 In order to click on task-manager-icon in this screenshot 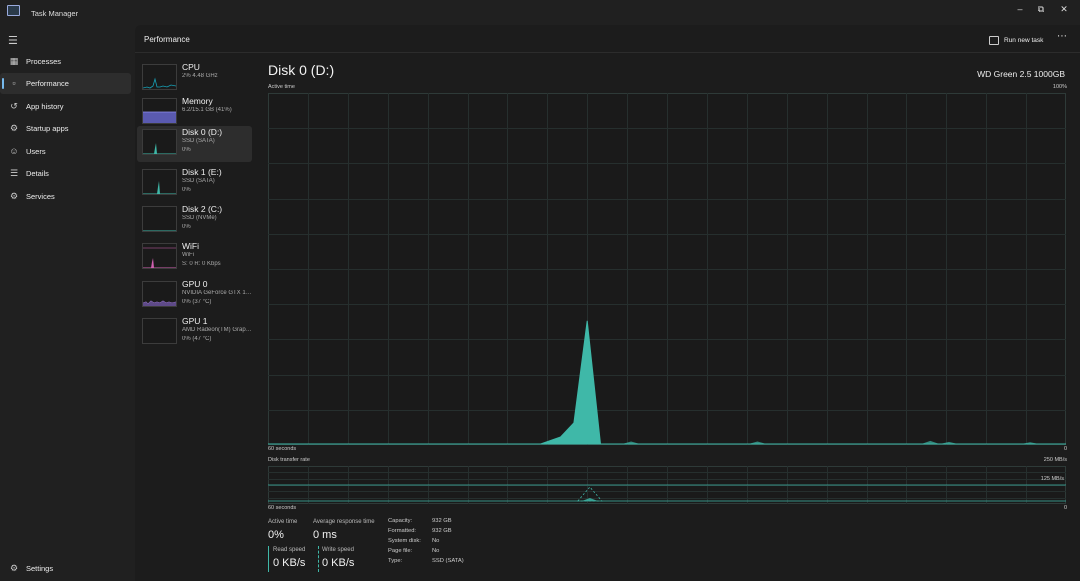, I will do `click(13, 10)`.